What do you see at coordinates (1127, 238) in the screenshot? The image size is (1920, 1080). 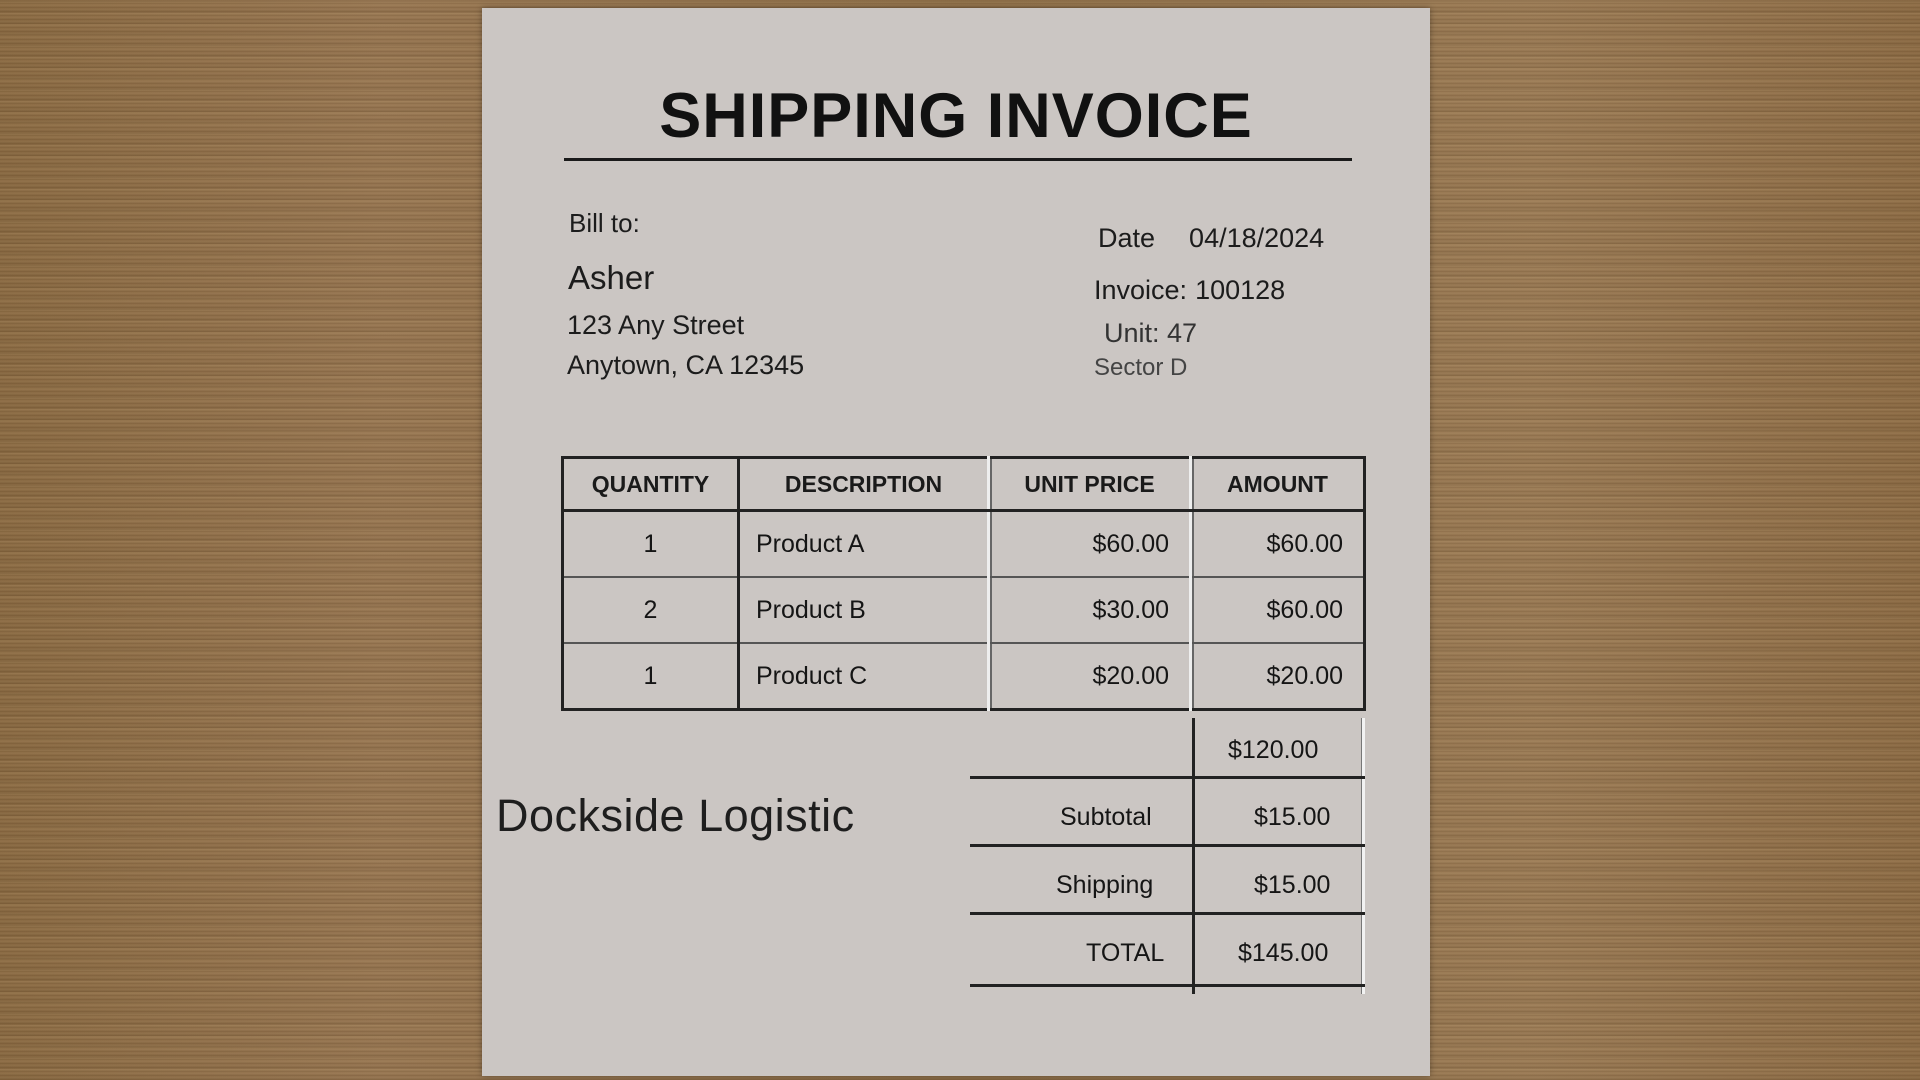 I see `date-label: Date` at bounding box center [1127, 238].